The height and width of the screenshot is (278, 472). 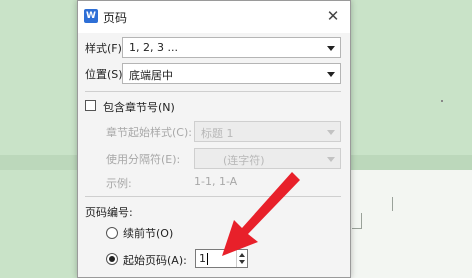 What do you see at coordinates (139, 107) in the screenshot?
I see `include-chapter-label: 包含章节号(N)` at bounding box center [139, 107].